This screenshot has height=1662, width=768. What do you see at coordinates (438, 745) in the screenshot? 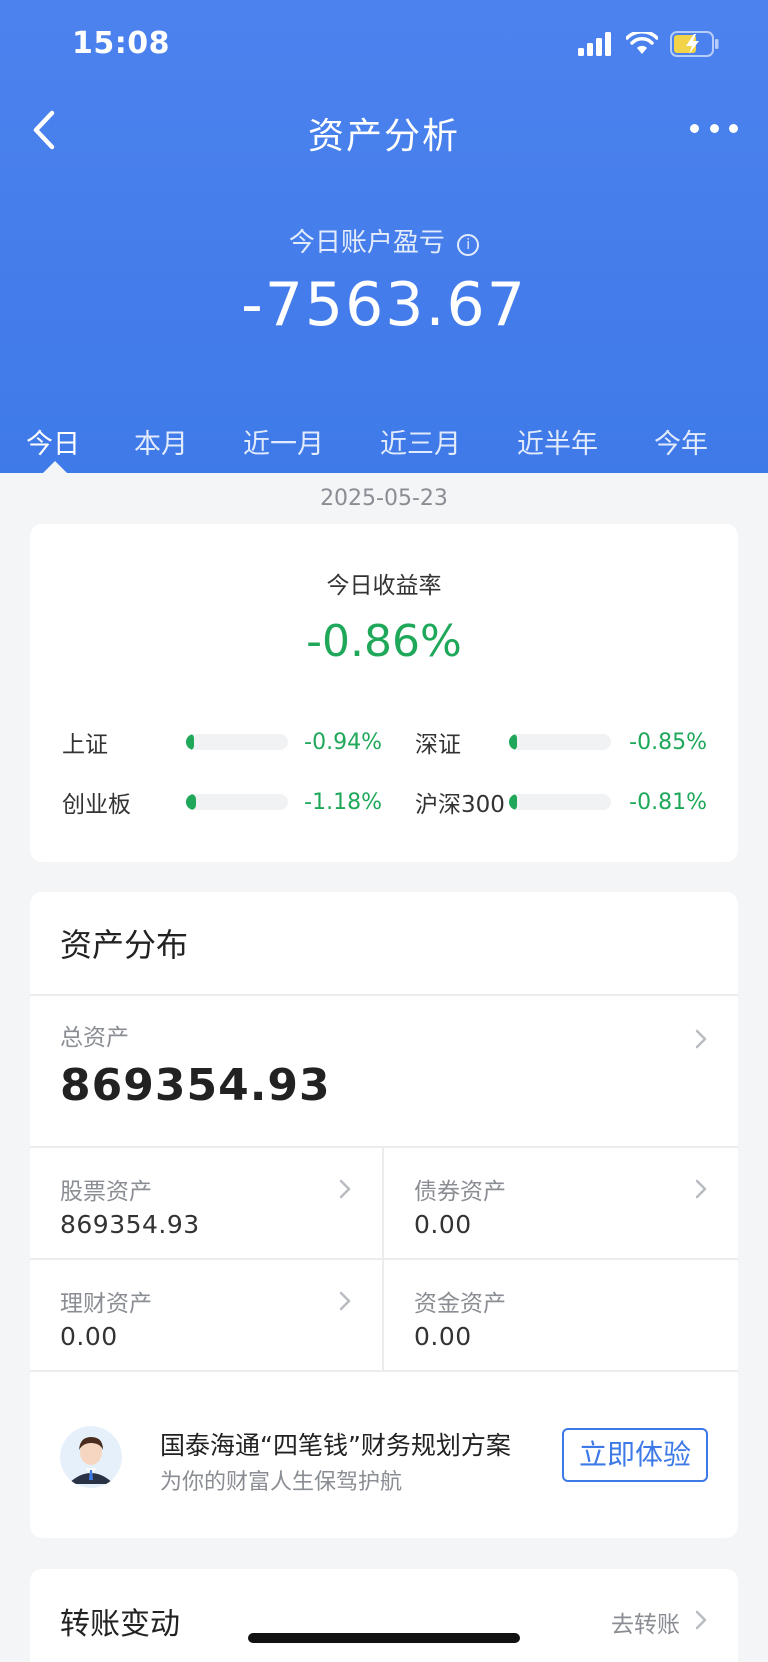
I see `index-name: 深证` at bounding box center [438, 745].